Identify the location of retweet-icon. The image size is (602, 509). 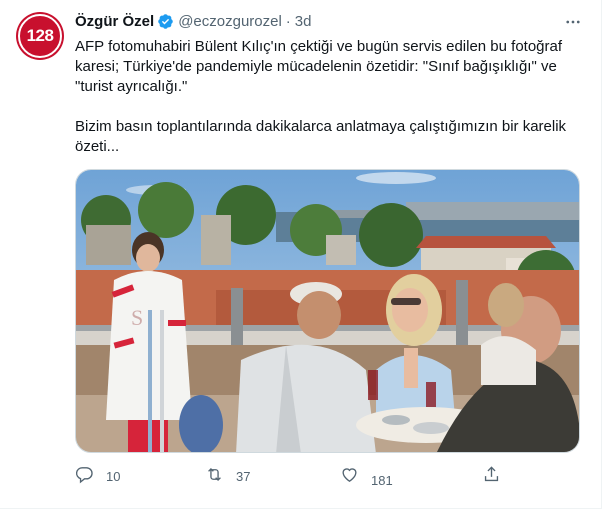
(214, 476).